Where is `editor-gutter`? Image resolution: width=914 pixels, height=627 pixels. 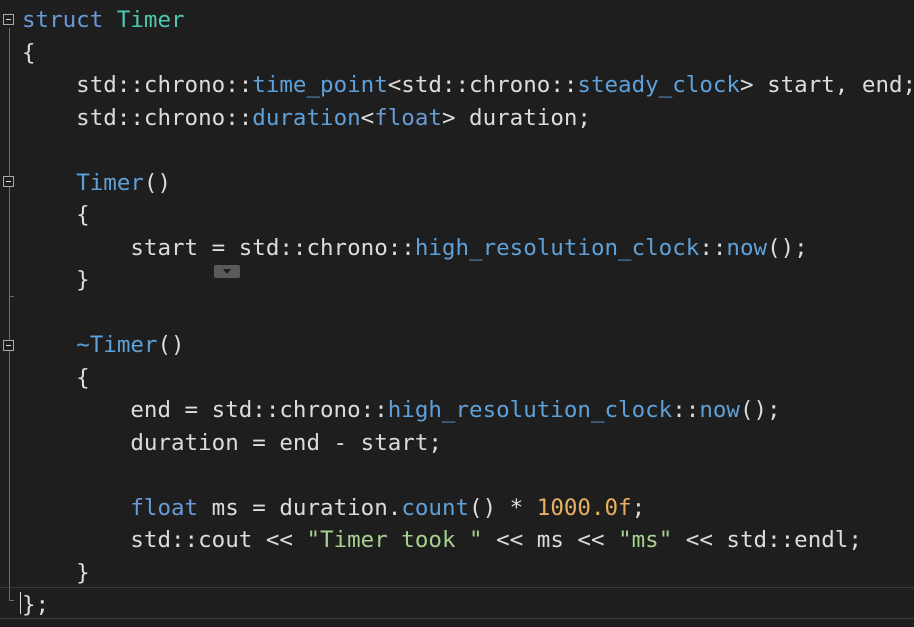
editor-gutter is located at coordinates (10, 313).